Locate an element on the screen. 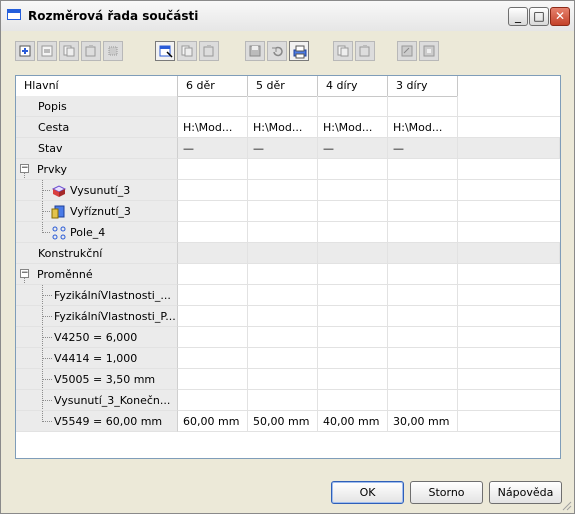  help-button: Nápověda is located at coordinates (525, 492).